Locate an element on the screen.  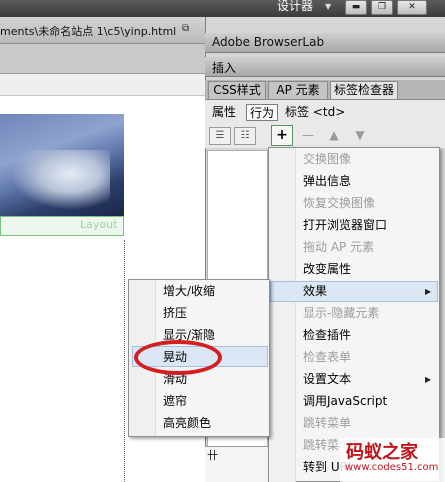
cell-ghost-text: Layout is located at coordinates (99, 224).